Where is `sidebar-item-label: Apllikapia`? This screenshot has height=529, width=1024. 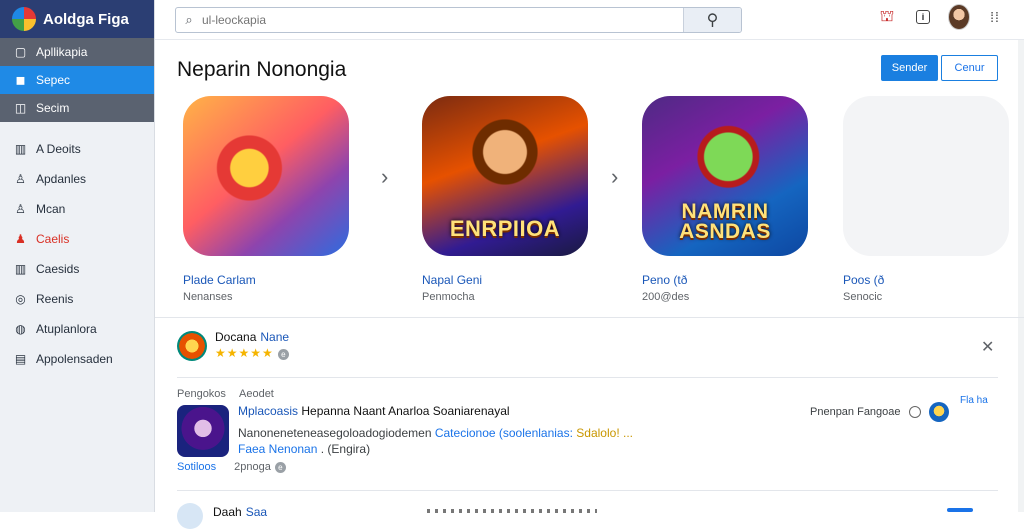
sidebar-item-label: Apllikapia is located at coordinates (61, 52).